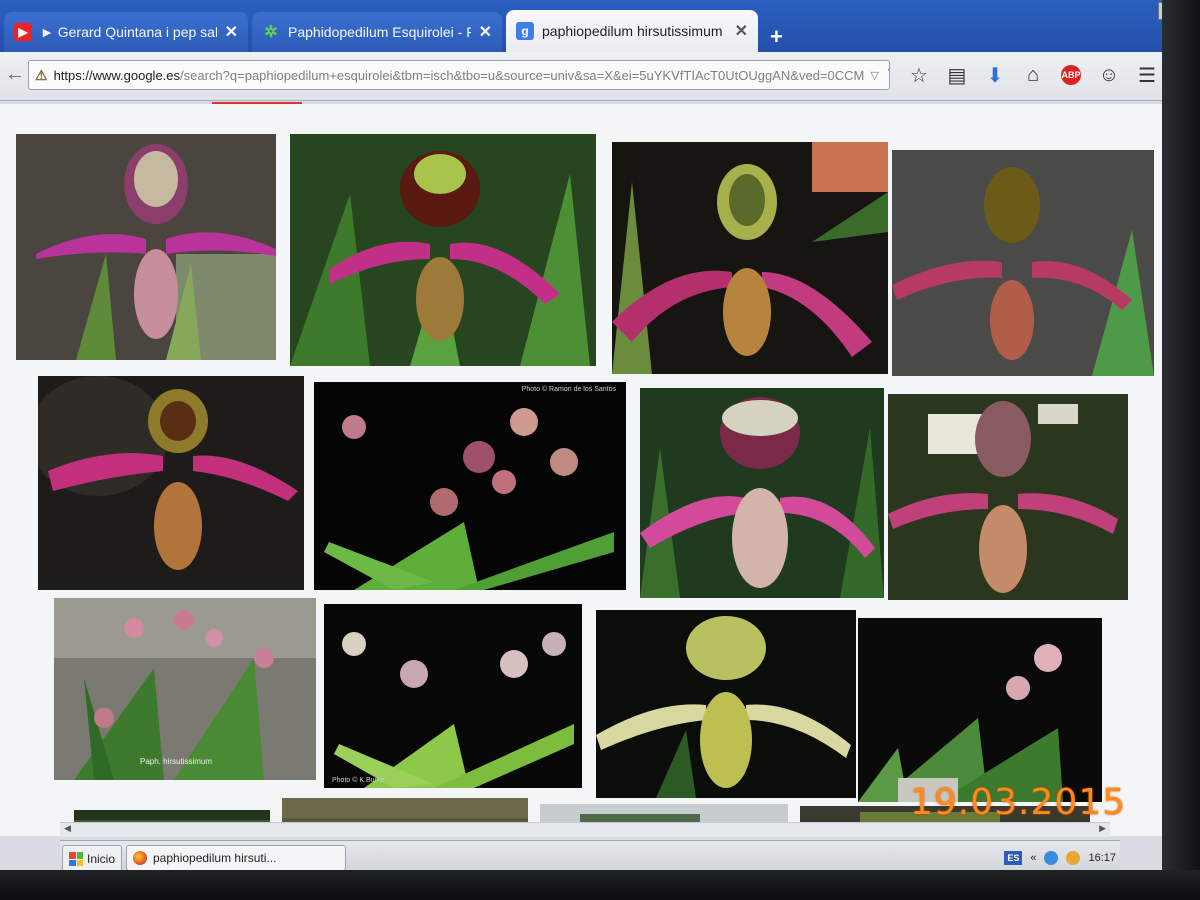  What do you see at coordinates (1060, 858) in the screenshot?
I see `system-tray: ES « 16:17` at bounding box center [1060, 858].